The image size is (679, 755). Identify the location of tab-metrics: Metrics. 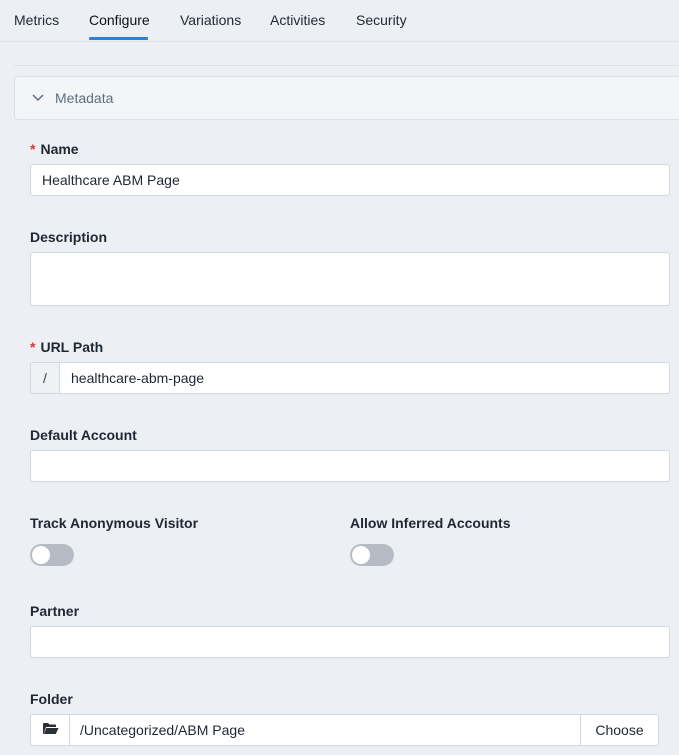
(36, 20).